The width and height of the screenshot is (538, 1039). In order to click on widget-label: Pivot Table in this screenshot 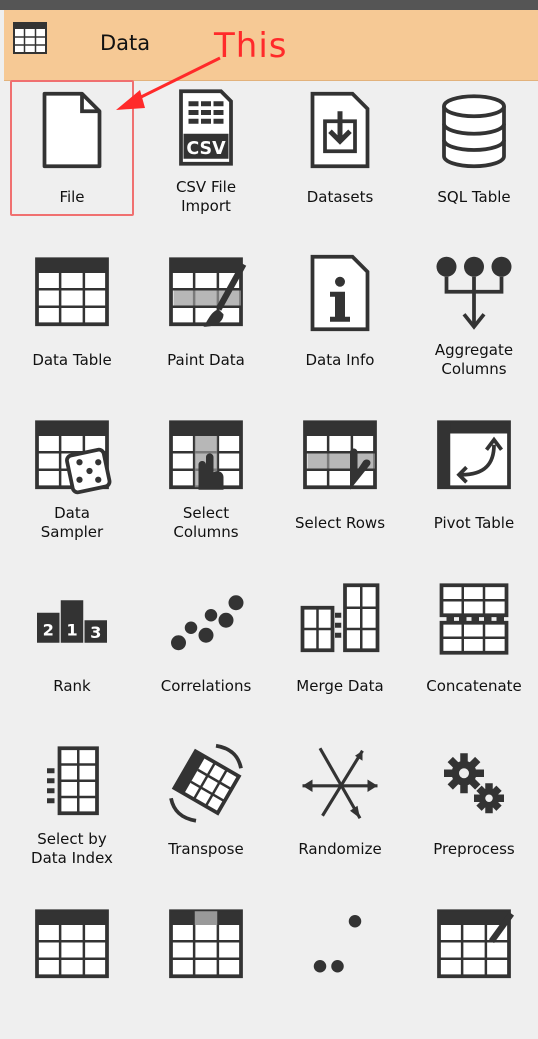, I will do `click(474, 522)`.